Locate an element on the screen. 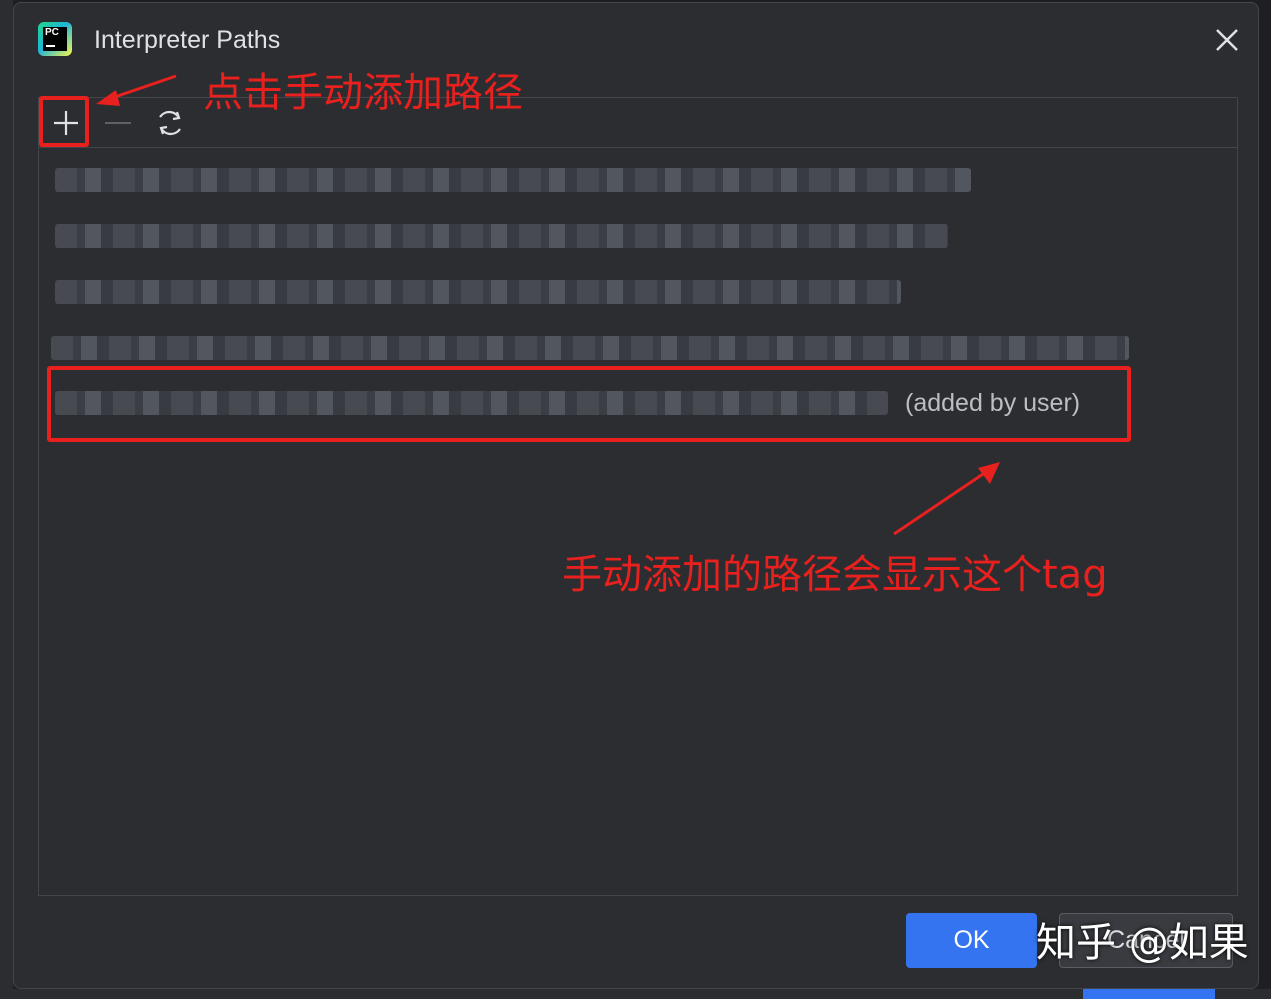 The width and height of the screenshot is (1271, 999). app-icon-label: PC is located at coordinates (52, 32).